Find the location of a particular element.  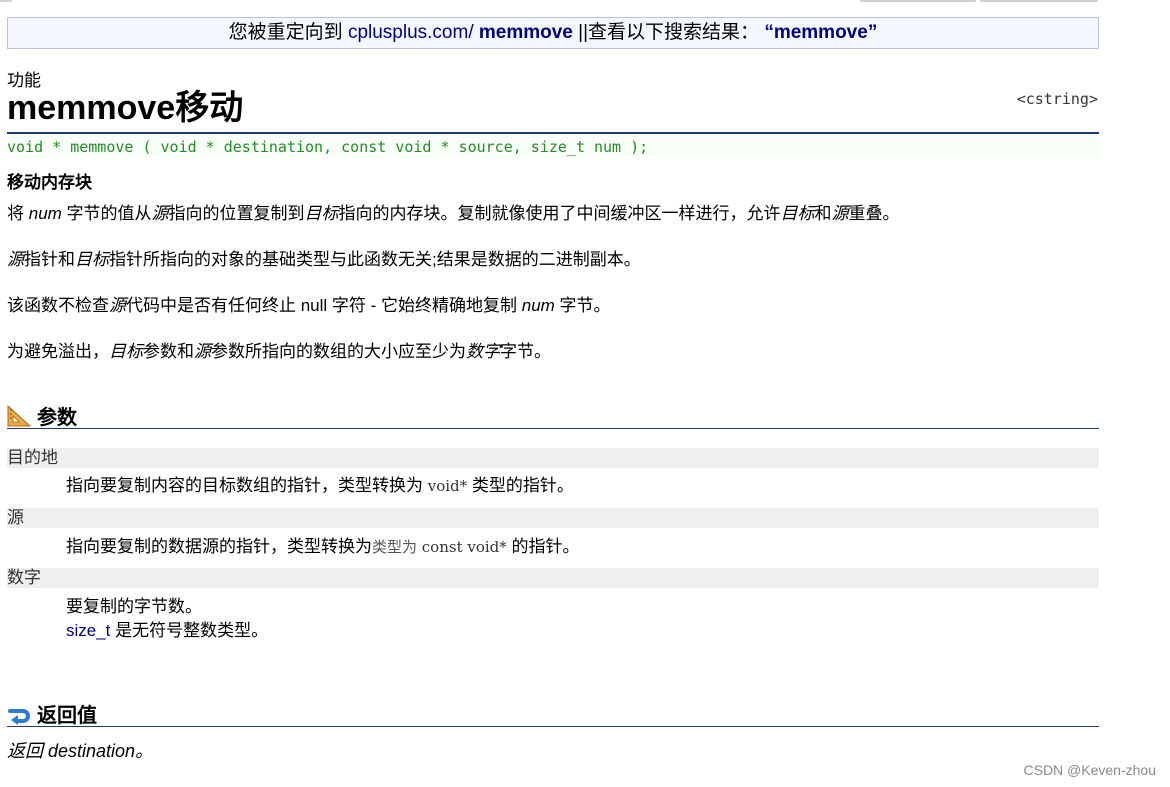

set-square-icon is located at coordinates (19, 415).